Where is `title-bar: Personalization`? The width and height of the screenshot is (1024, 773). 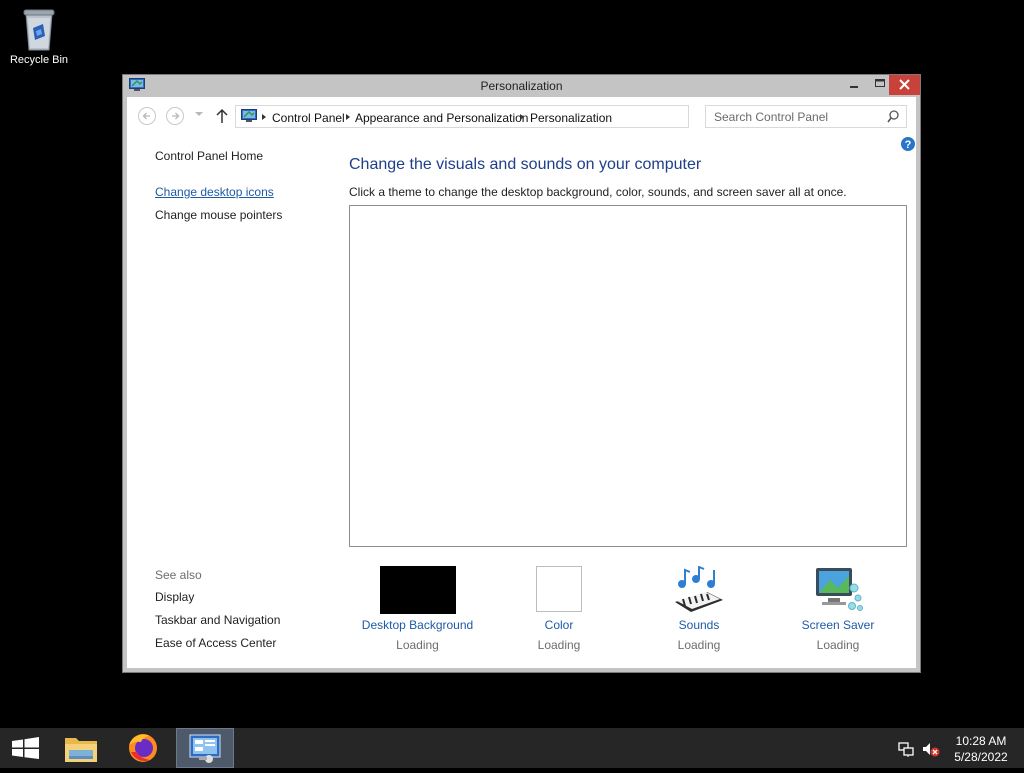 title-bar: Personalization is located at coordinates (521, 86).